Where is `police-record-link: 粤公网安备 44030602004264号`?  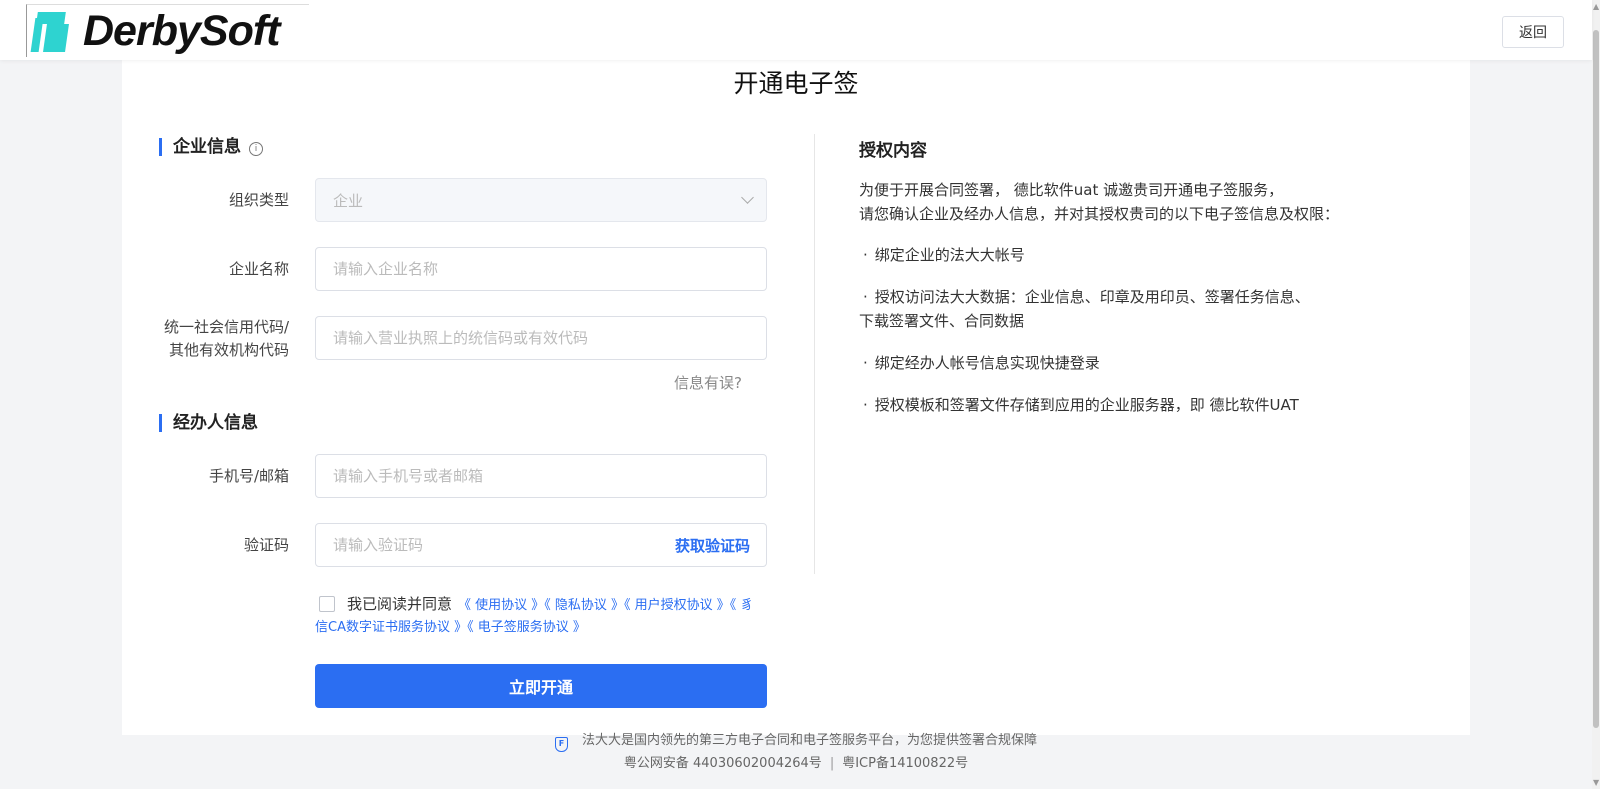
police-record-link: 粤公网安备 44030602004264号 is located at coordinates (723, 763).